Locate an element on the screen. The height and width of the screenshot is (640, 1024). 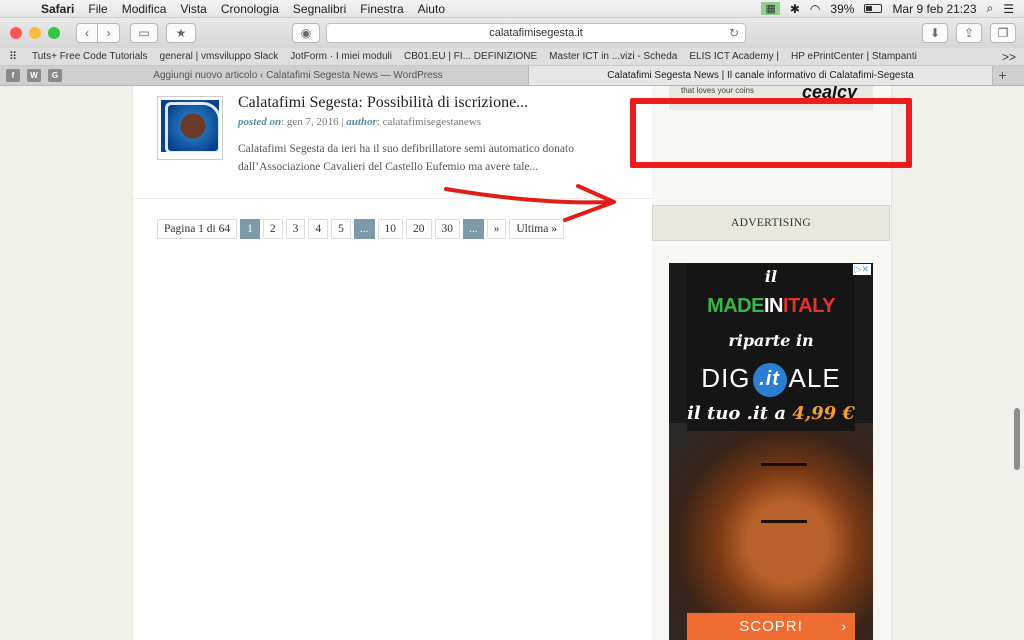
pinned-tabs: f W G is located at coordinates (34, 75).